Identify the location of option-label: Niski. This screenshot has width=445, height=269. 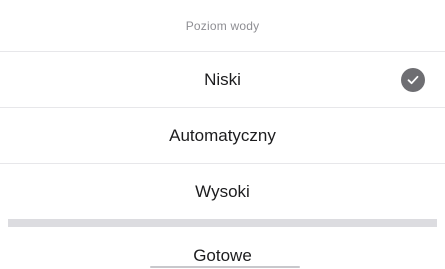
(222, 79).